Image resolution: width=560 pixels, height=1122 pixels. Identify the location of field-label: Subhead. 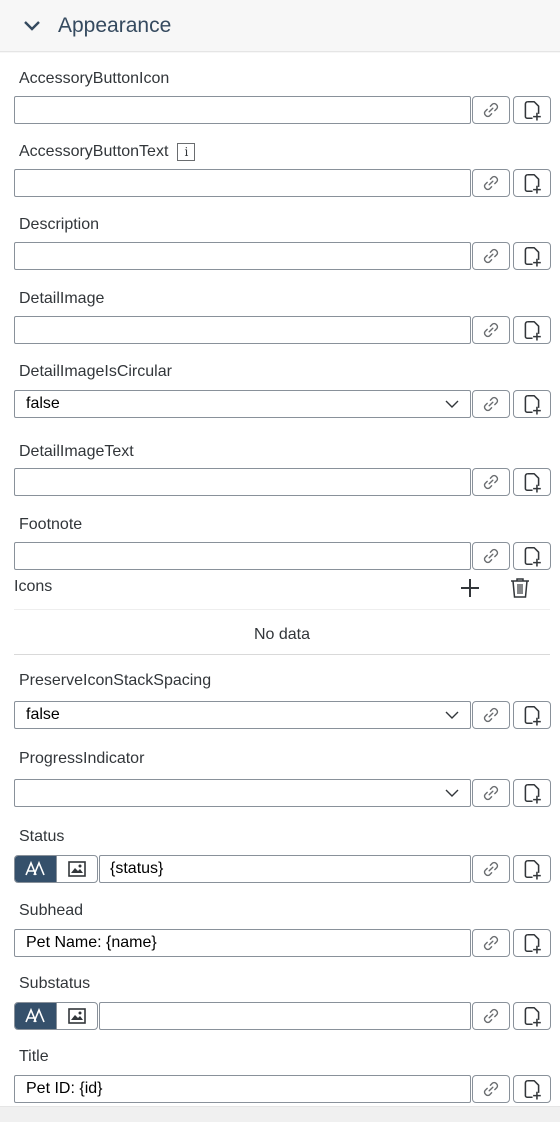
(51, 910).